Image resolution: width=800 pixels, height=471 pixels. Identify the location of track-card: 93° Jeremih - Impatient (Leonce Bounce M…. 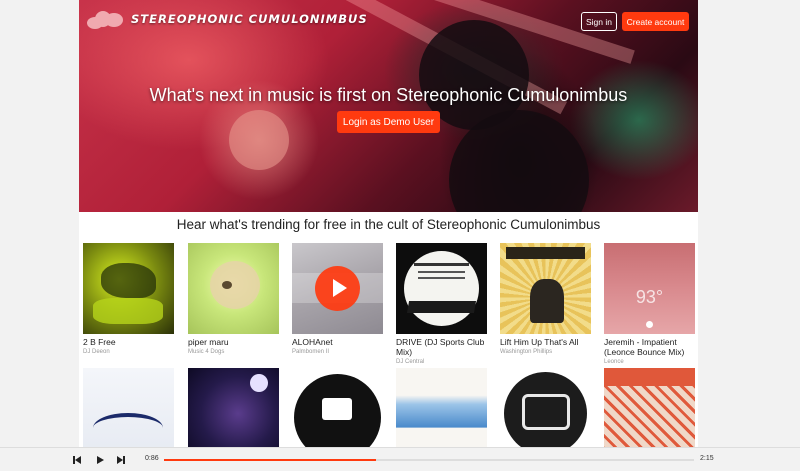
(649, 304).